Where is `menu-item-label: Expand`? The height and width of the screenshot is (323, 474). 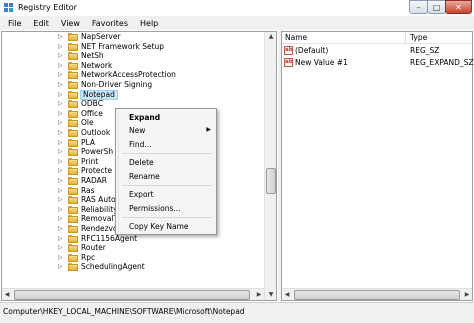 menu-item-label: Expand is located at coordinates (145, 117).